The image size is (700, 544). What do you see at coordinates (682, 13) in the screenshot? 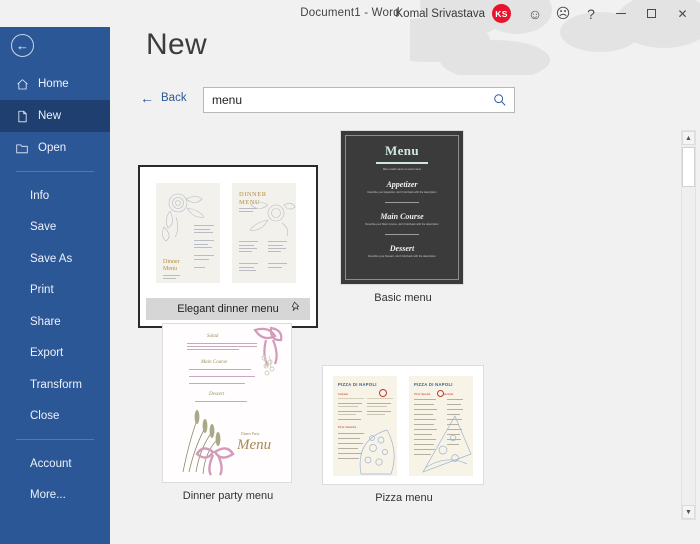
I see `close-button: ✕` at bounding box center [682, 13].